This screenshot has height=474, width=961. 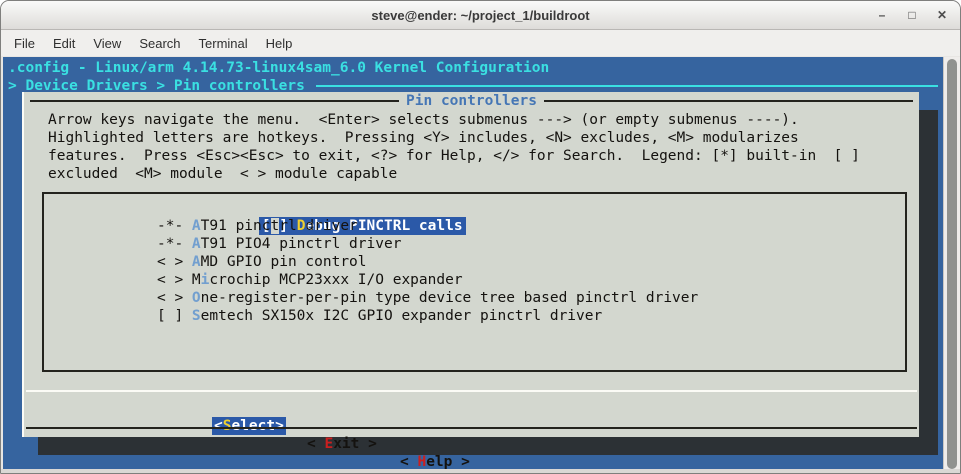 I want to click on close-icon: ✕, so click(x=942, y=15).